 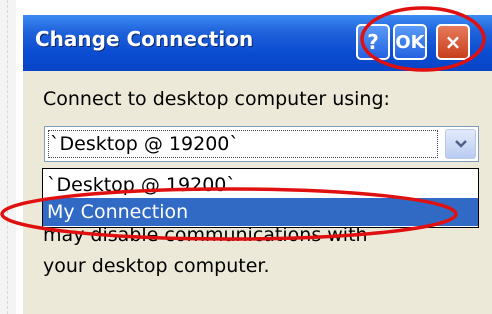 I want to click on left-margin-strip, so click(x=8, y=157).